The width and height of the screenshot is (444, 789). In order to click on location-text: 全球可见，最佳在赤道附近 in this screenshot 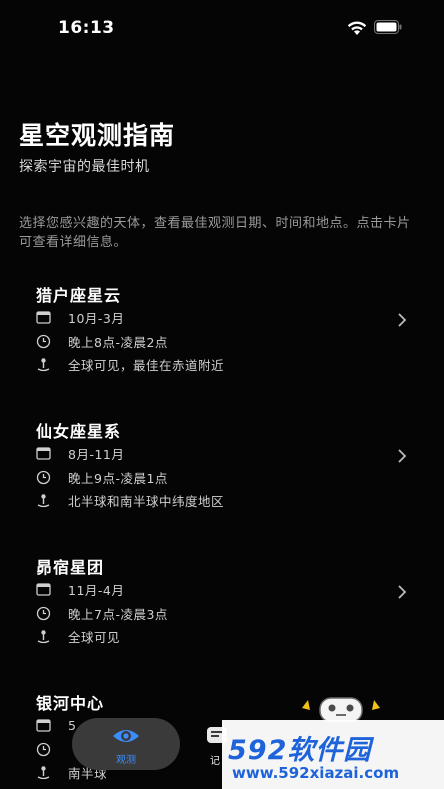, I will do `click(146, 365)`.